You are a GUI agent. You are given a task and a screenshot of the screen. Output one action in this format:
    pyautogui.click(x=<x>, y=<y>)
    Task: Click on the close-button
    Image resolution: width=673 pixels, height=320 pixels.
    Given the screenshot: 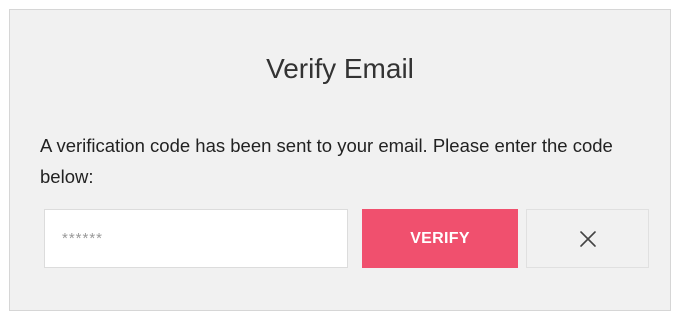 What is the action you would take?
    pyautogui.click(x=587, y=238)
    